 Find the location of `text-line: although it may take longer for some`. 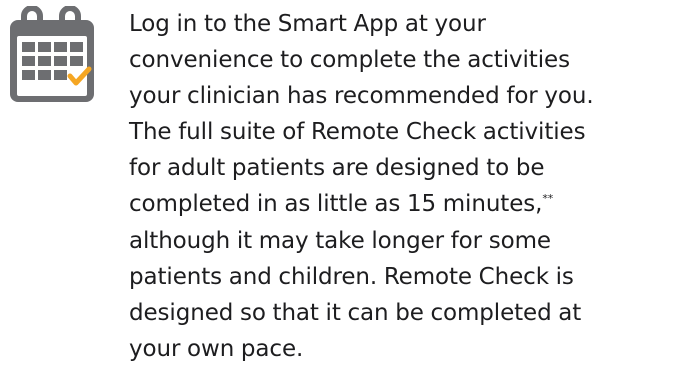

text-line: although it may take longer for some is located at coordinates (340, 240).